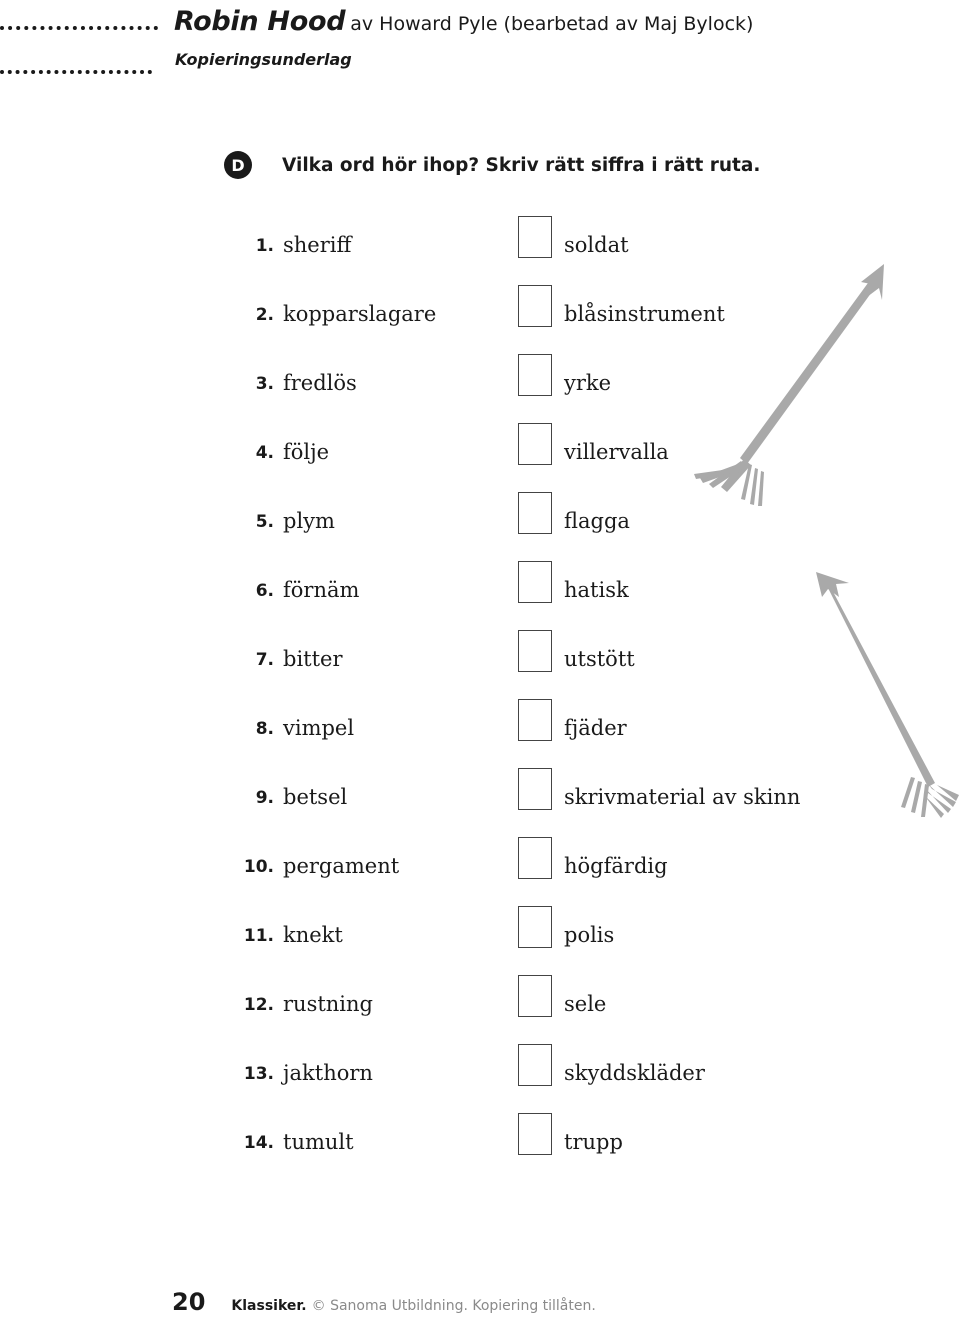 The image size is (960, 1323). What do you see at coordinates (238, 165) in the screenshot?
I see `task-letter-badge: D` at bounding box center [238, 165].